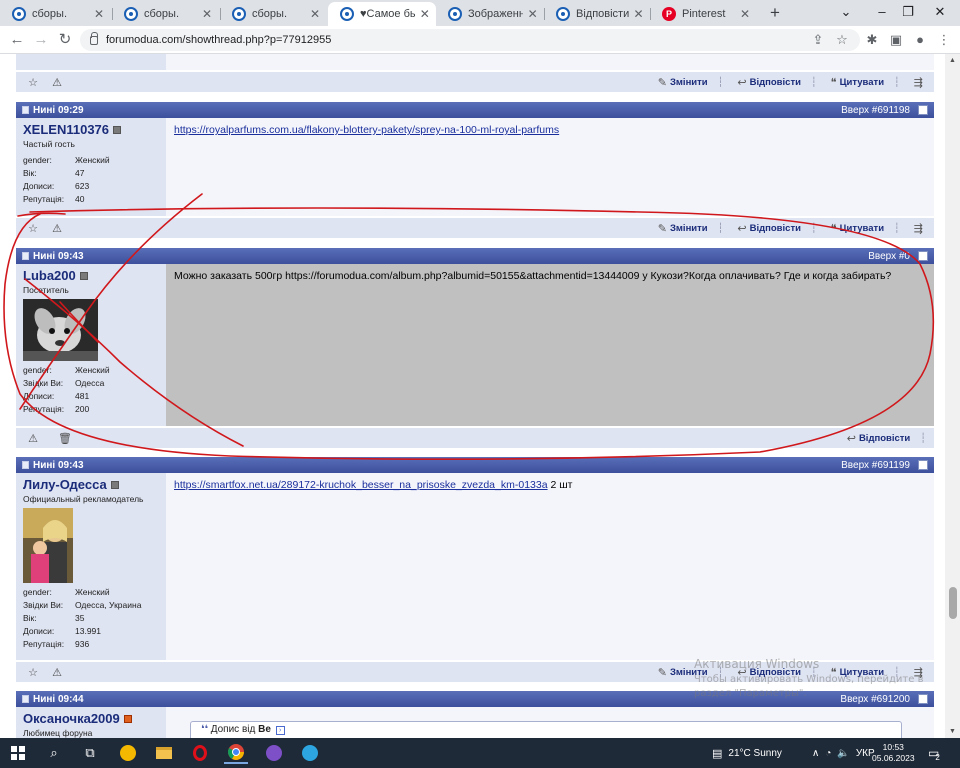 This screenshot has width=960, height=768. I want to click on scroll-down-arrow-icon: ▼, so click(952, 731).